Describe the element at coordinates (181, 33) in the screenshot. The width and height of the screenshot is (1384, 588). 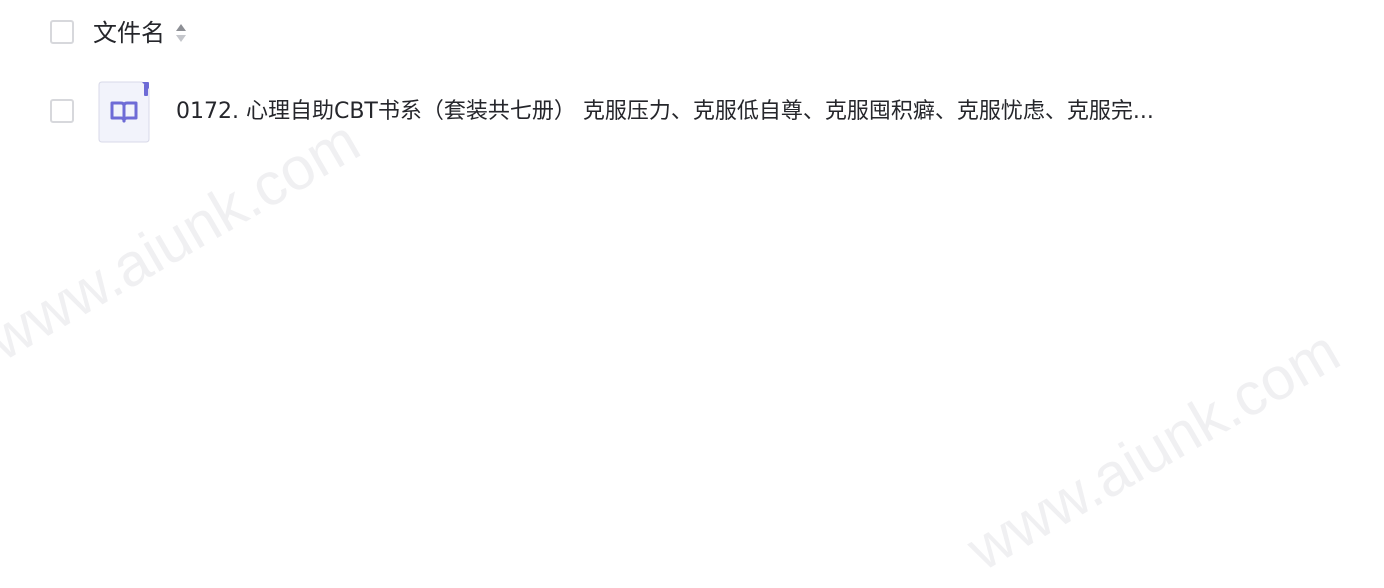
I see `sort-updown-icon` at that location.